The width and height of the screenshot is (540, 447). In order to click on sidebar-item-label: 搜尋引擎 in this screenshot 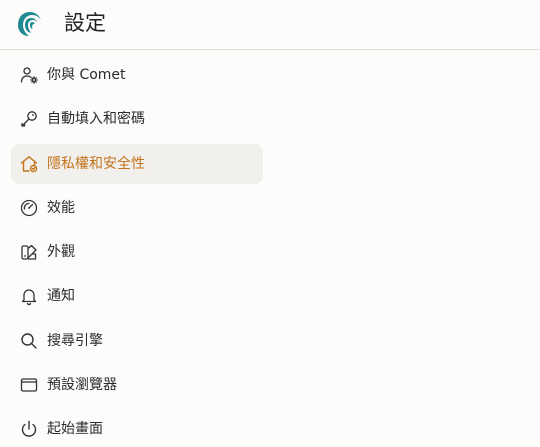, I will do `click(75, 340)`.